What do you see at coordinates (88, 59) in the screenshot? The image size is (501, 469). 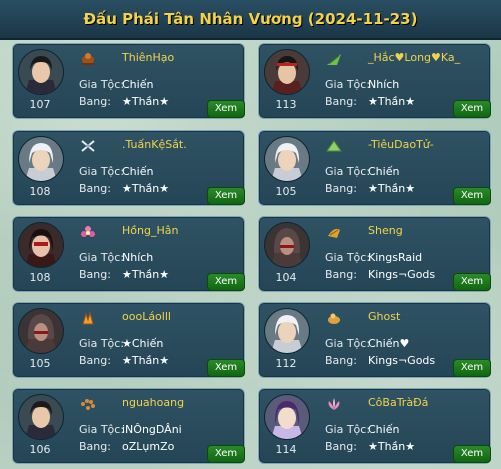 I see `beetle-icon` at bounding box center [88, 59].